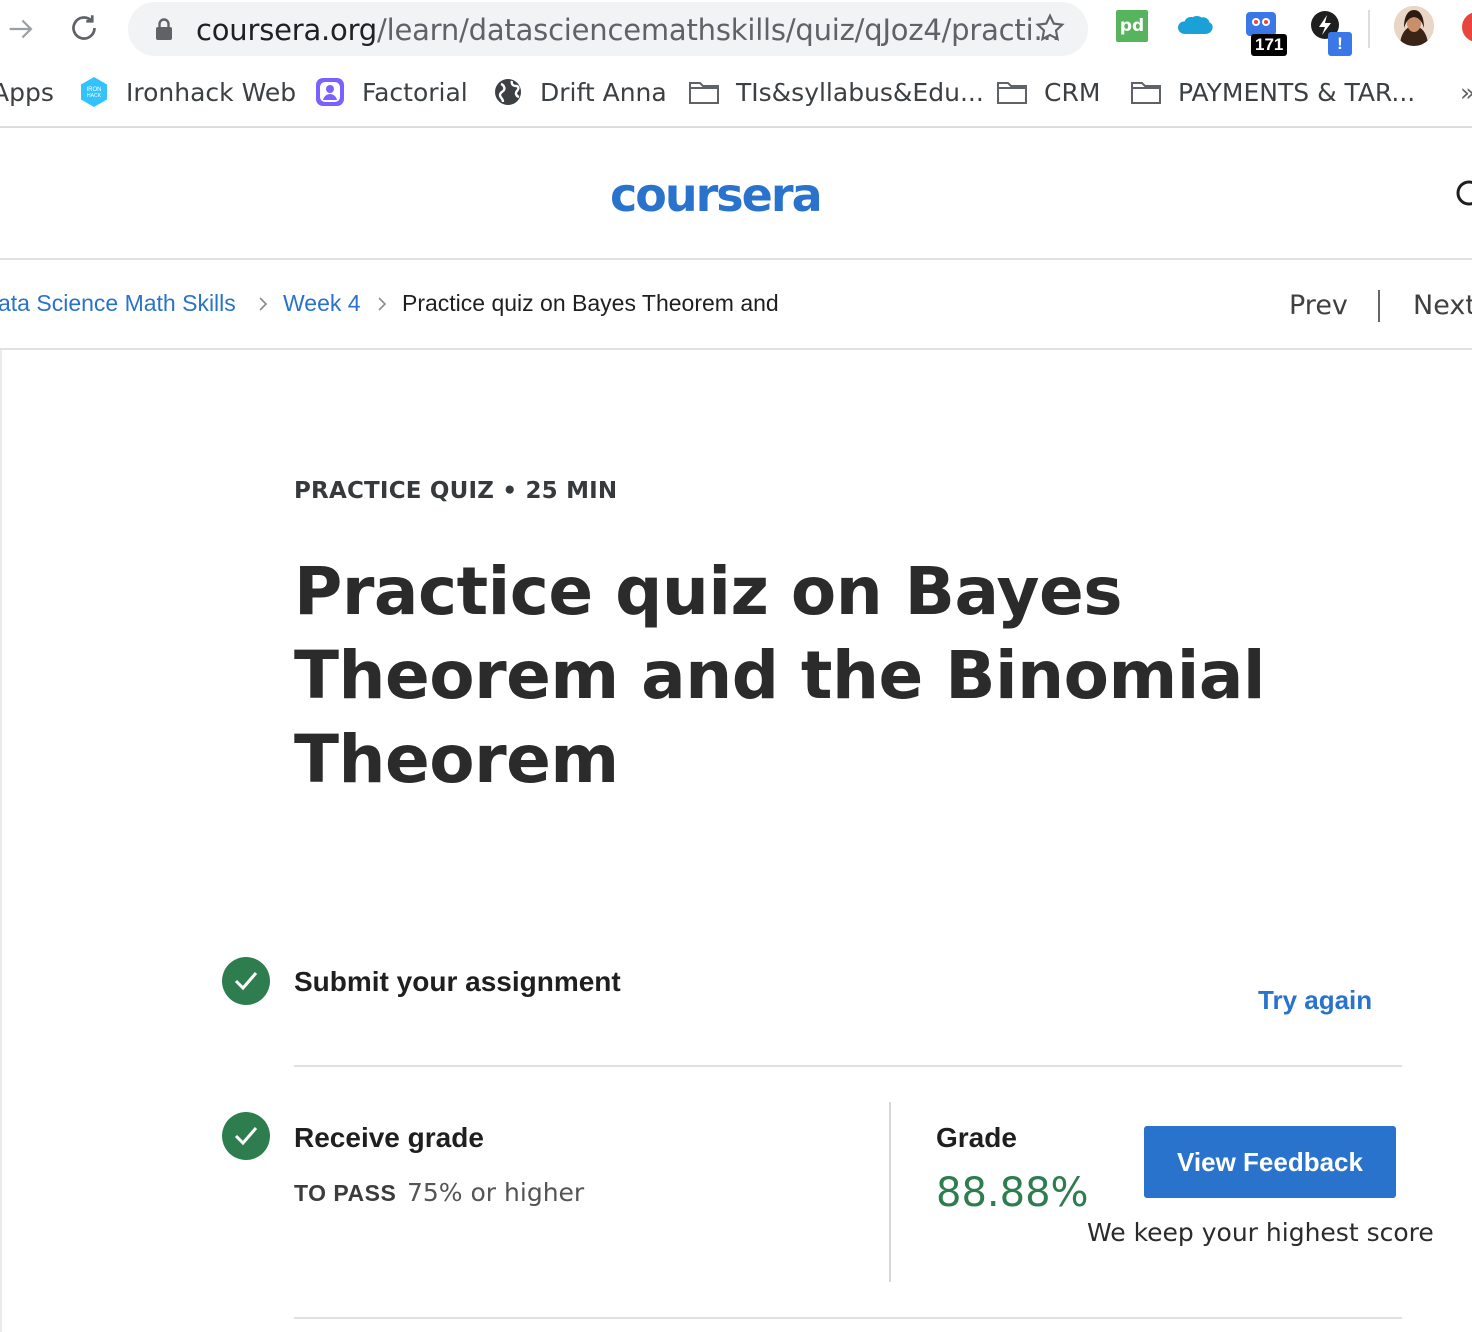  Describe the element at coordinates (118, 303) in the screenshot. I see `breadcrumb-course-link: ata Science Math Skills` at that location.